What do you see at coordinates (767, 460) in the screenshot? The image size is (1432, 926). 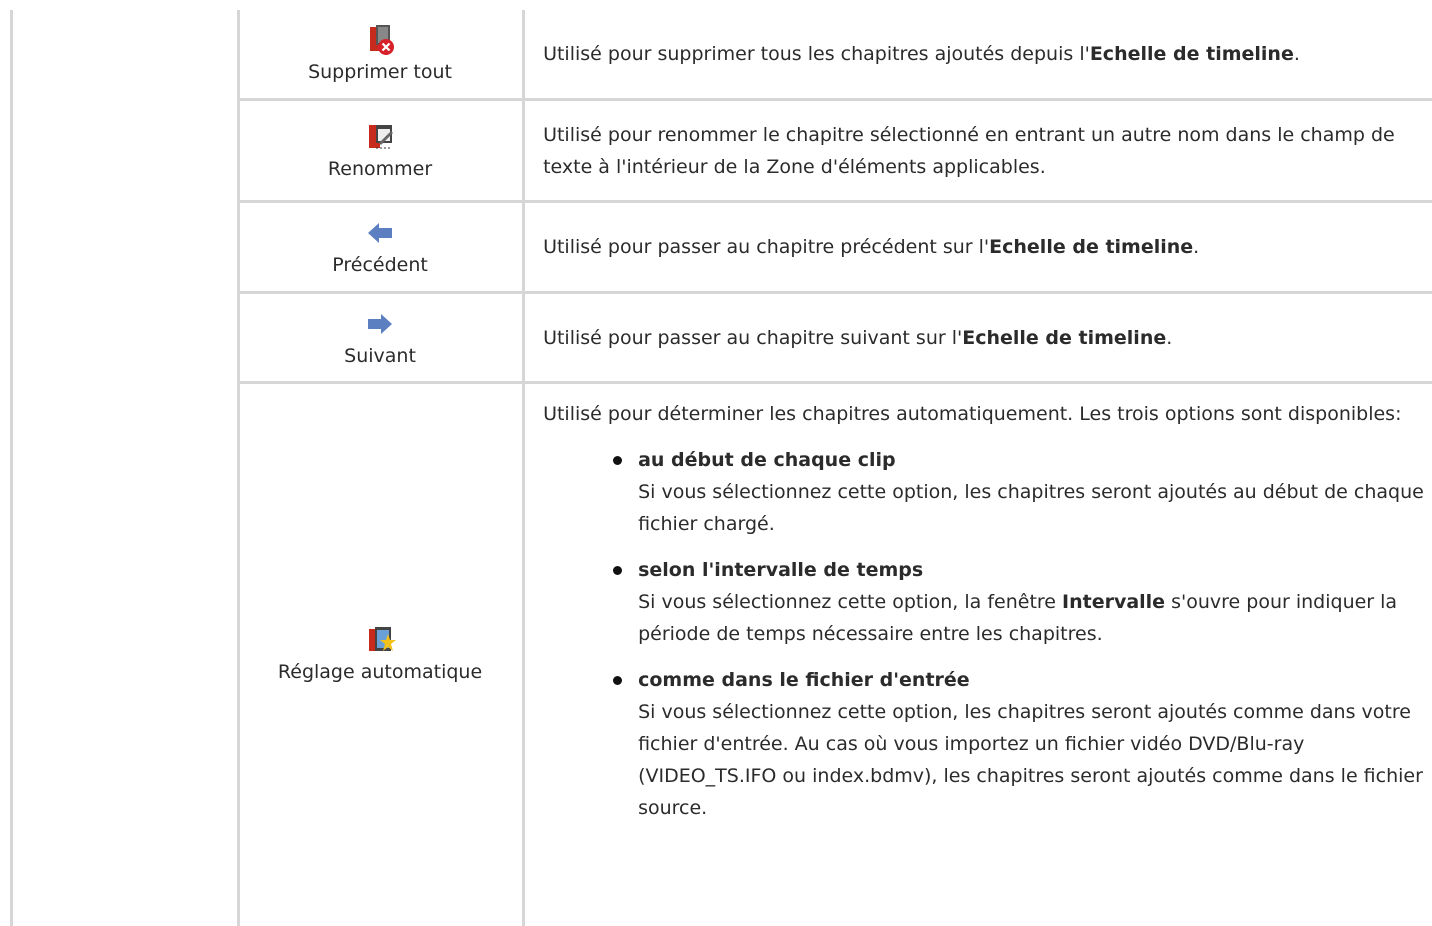 I see `option-title: au début de chaque clip` at bounding box center [767, 460].